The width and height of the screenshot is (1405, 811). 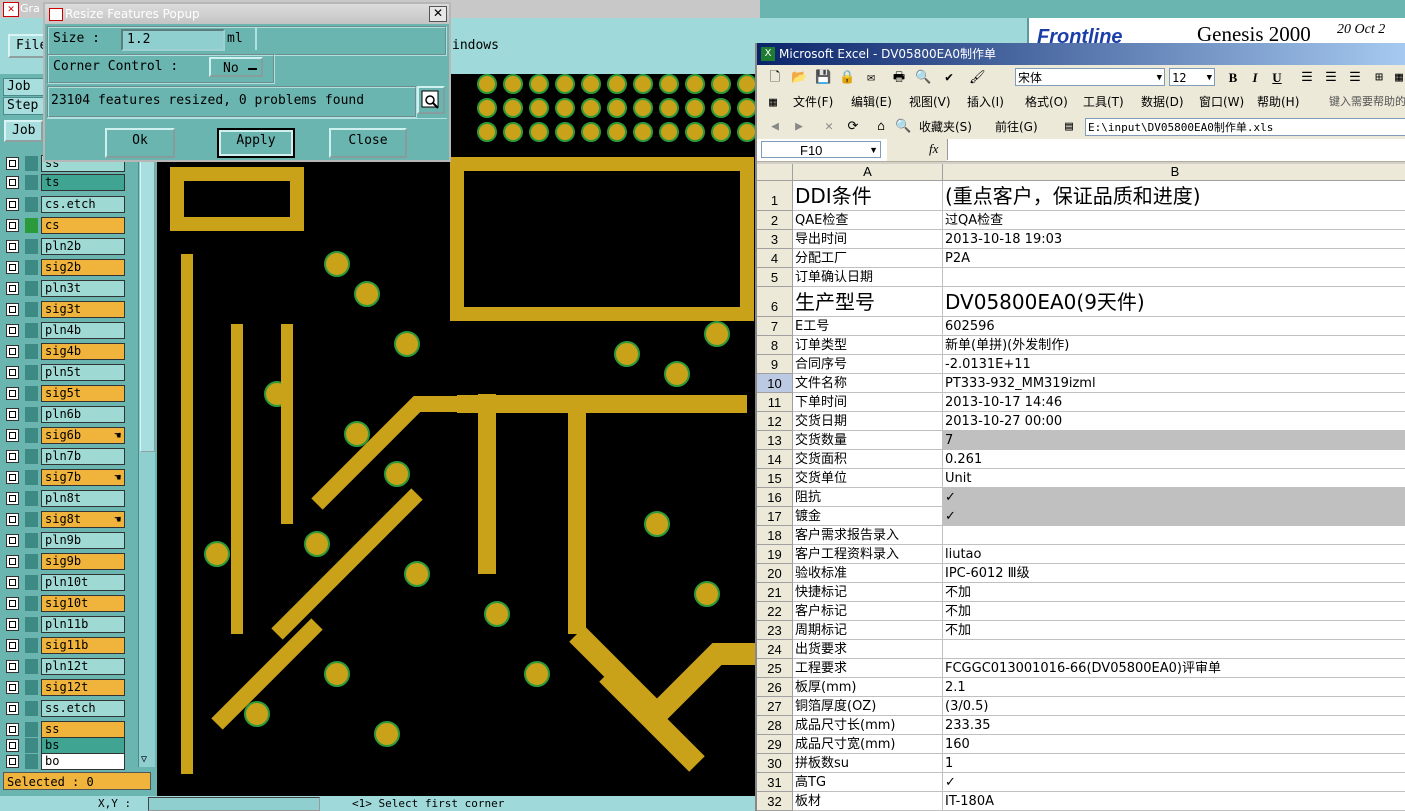 What do you see at coordinates (83, 603) in the screenshot?
I see `layer-name: sig10t` at bounding box center [83, 603].